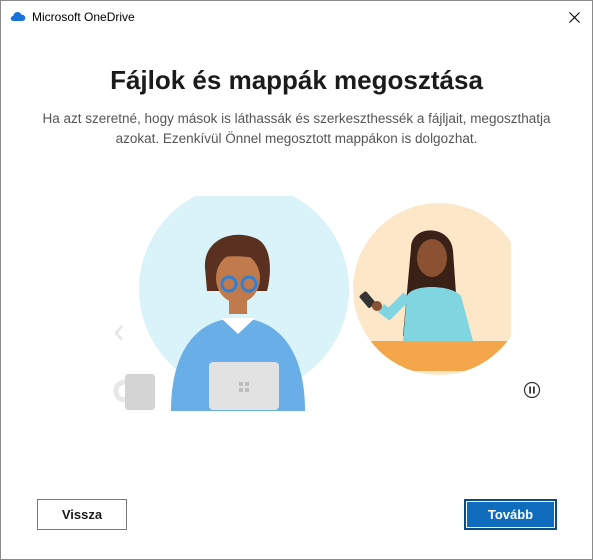 The width and height of the screenshot is (593, 560). I want to click on close-button, so click(574, 17).